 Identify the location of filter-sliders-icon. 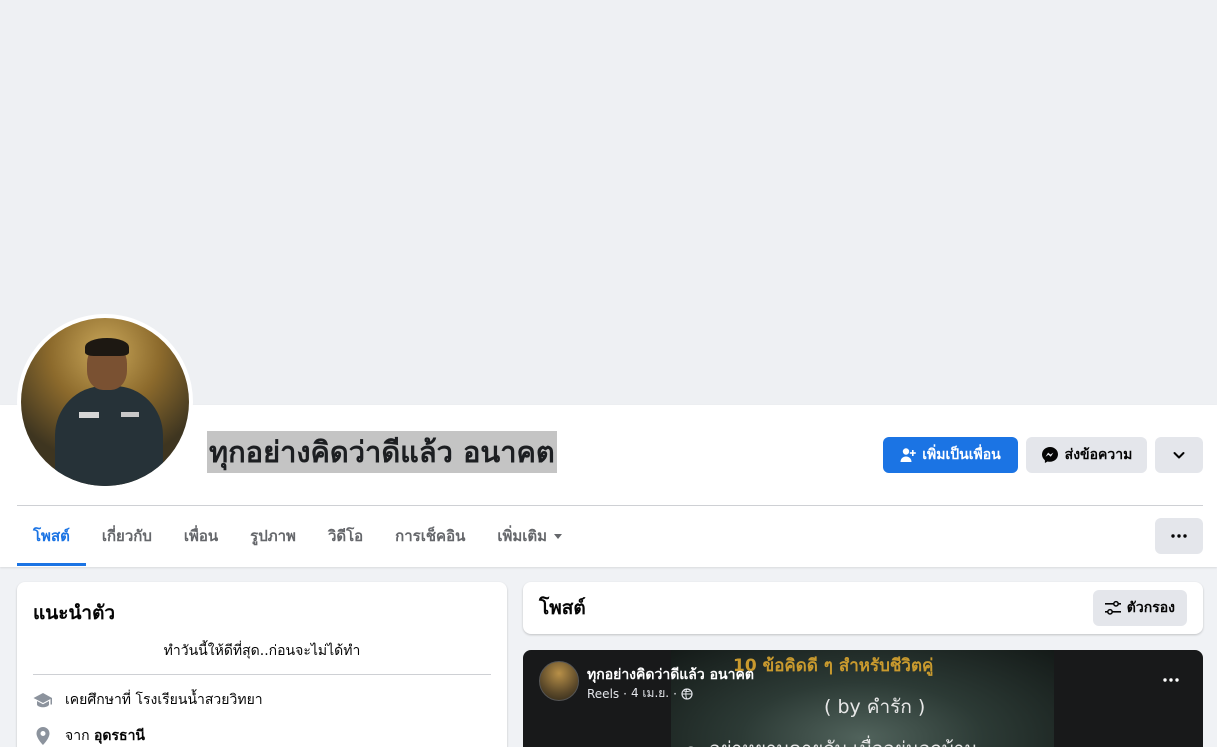
(1112, 607).